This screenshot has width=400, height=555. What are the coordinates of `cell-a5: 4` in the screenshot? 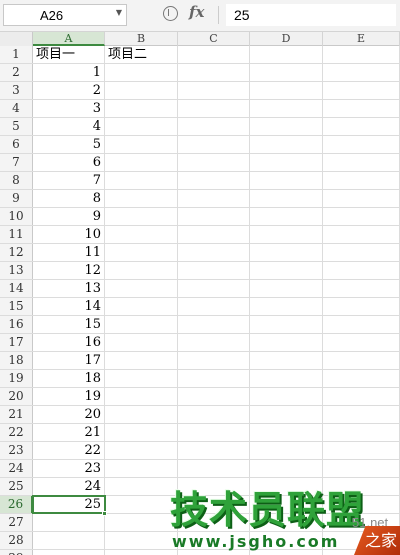 It's located at (69, 126).